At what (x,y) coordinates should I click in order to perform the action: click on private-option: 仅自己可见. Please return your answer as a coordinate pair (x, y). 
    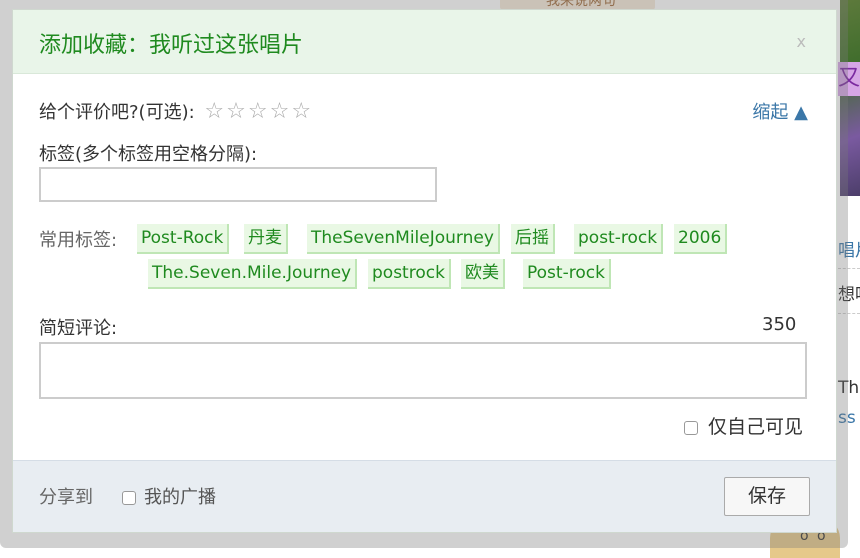
    Looking at the image, I should click on (743, 425).